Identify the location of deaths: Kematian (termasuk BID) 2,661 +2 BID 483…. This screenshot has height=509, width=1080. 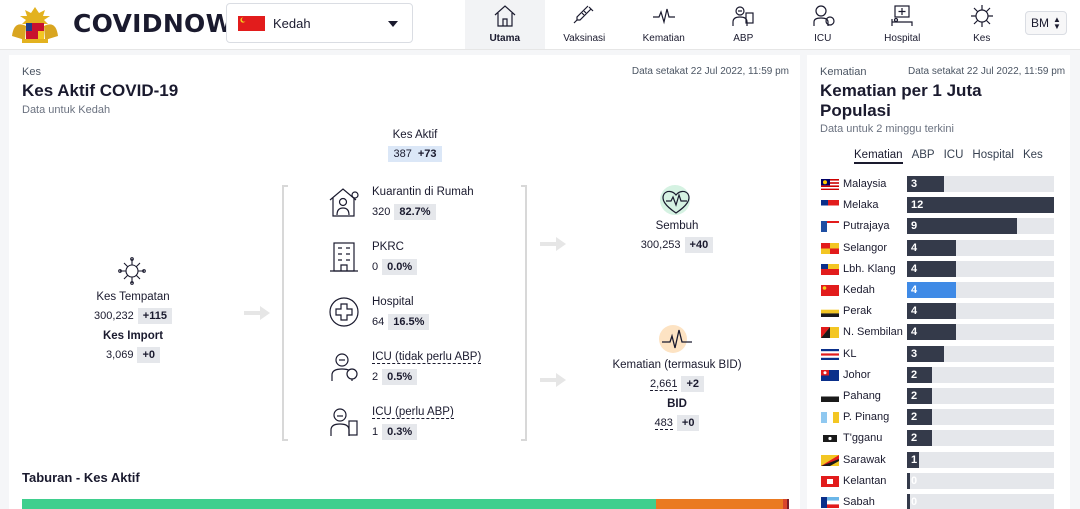
(677, 395).